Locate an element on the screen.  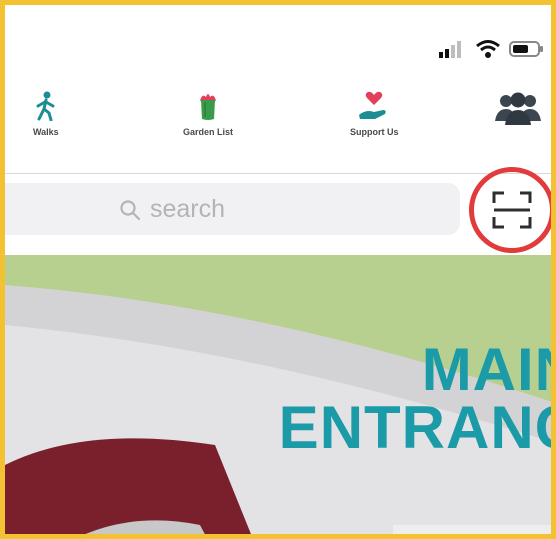
nav-item-garden-list: Garden List is located at coordinates (208, 114).